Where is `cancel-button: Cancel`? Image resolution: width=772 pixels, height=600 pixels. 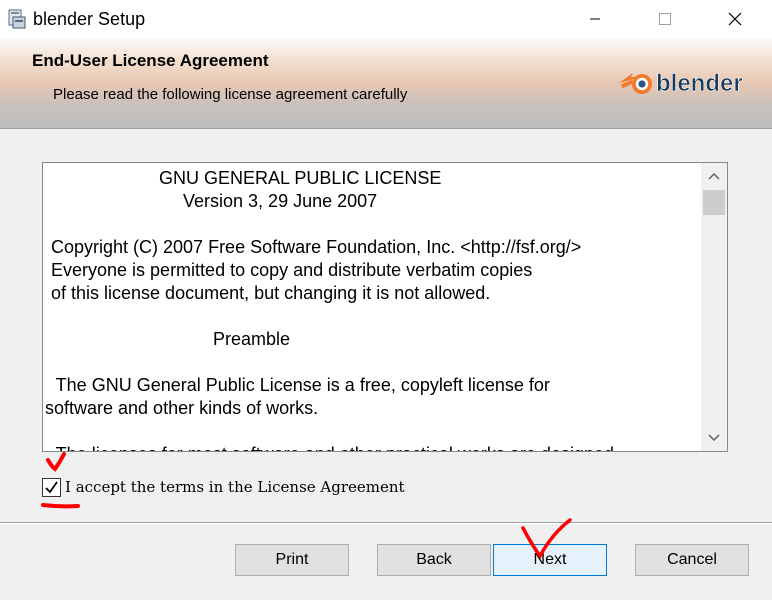 cancel-button: Cancel is located at coordinates (692, 560).